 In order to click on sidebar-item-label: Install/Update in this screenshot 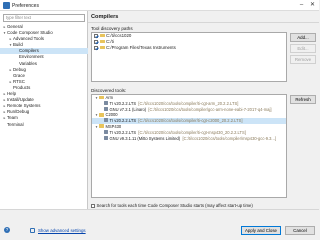, I will do `click(20, 100)`.